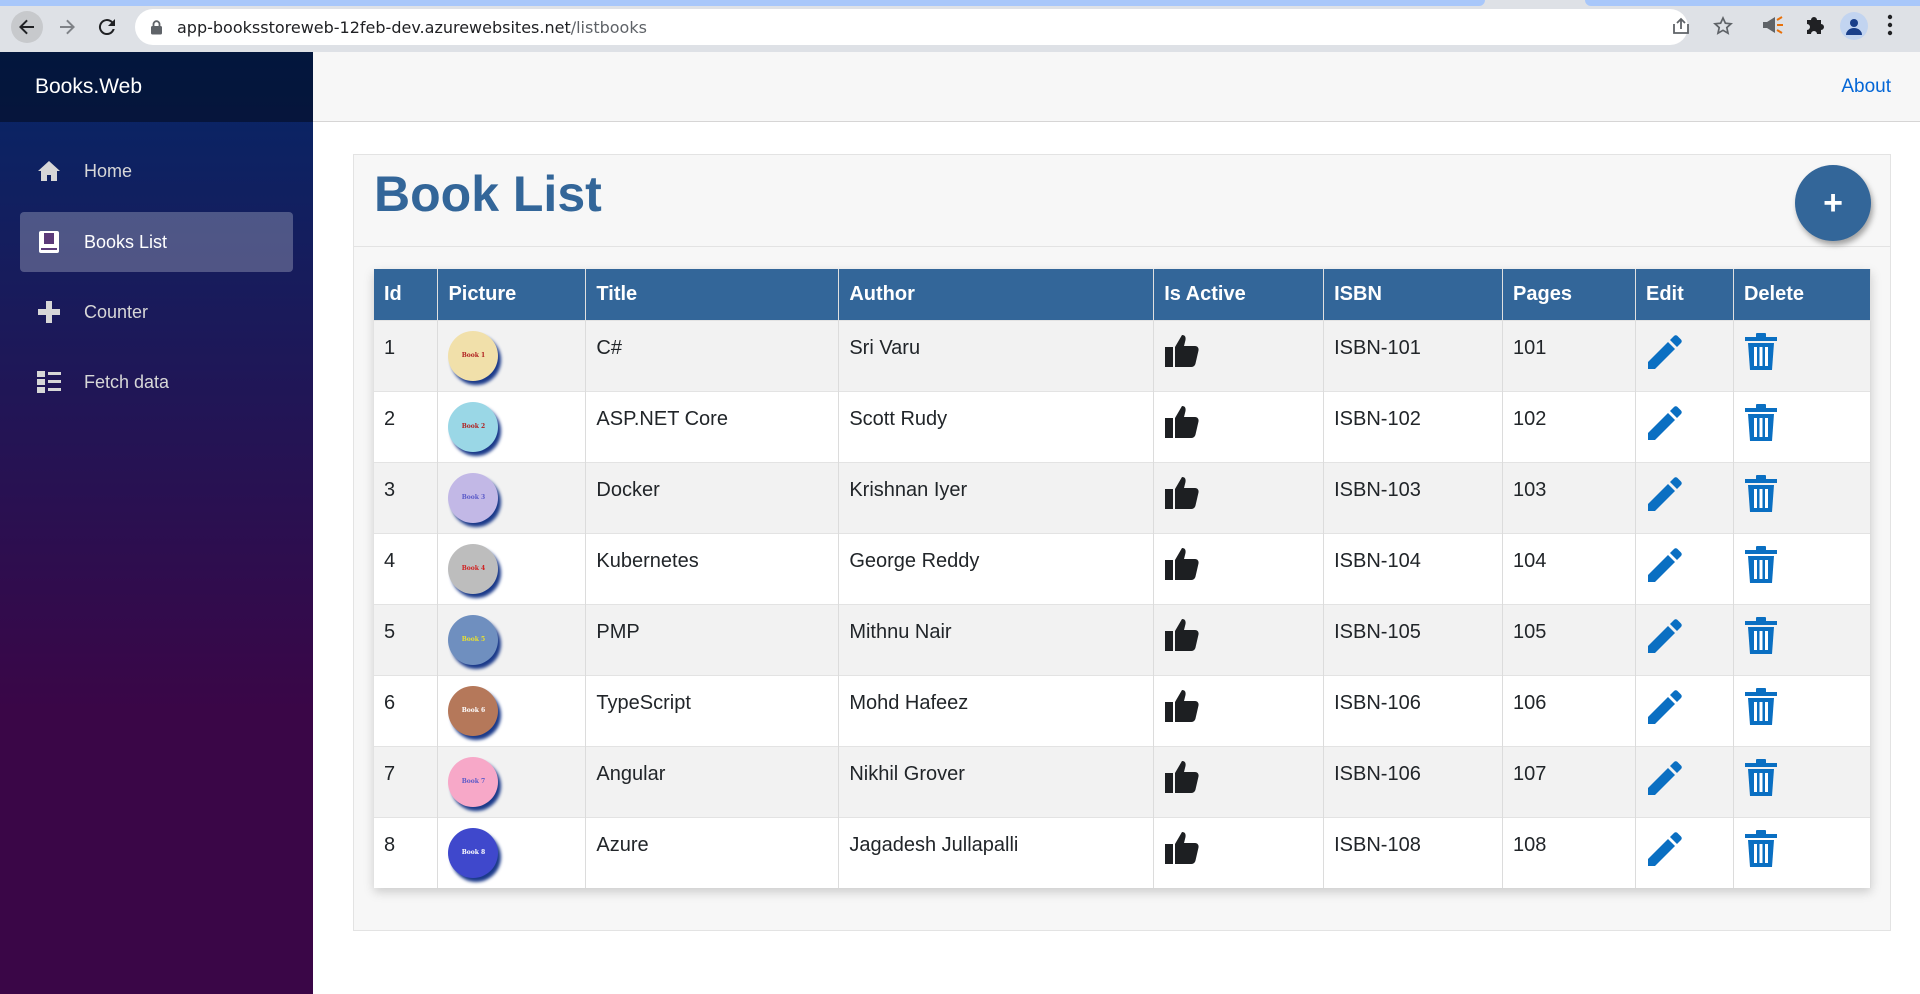 This screenshot has width=1920, height=994. What do you see at coordinates (1413, 294) in the screenshot?
I see `column-header-isbn: ISBN` at bounding box center [1413, 294].